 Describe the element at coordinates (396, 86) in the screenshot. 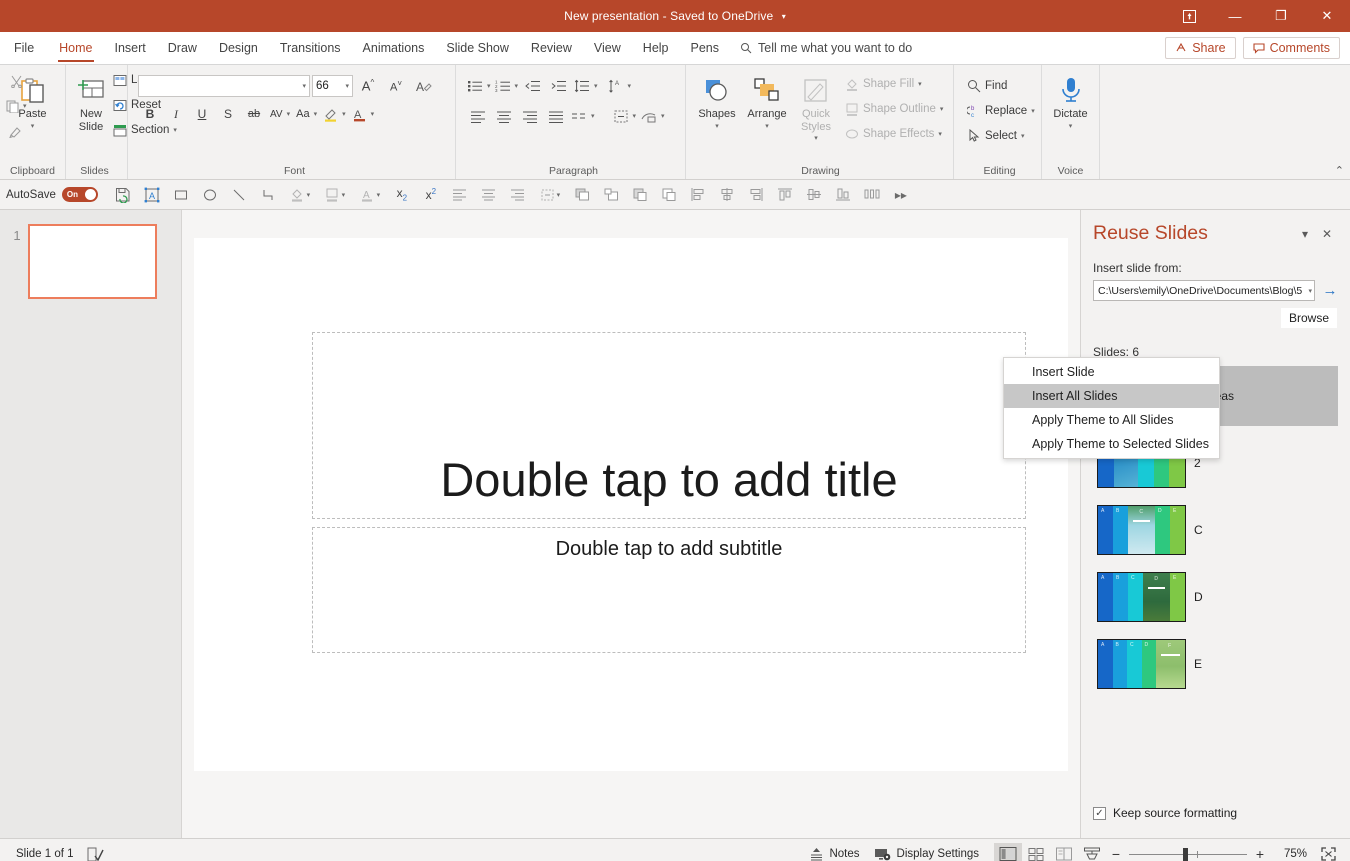

I see `decrease-font-size-button: A˅` at that location.